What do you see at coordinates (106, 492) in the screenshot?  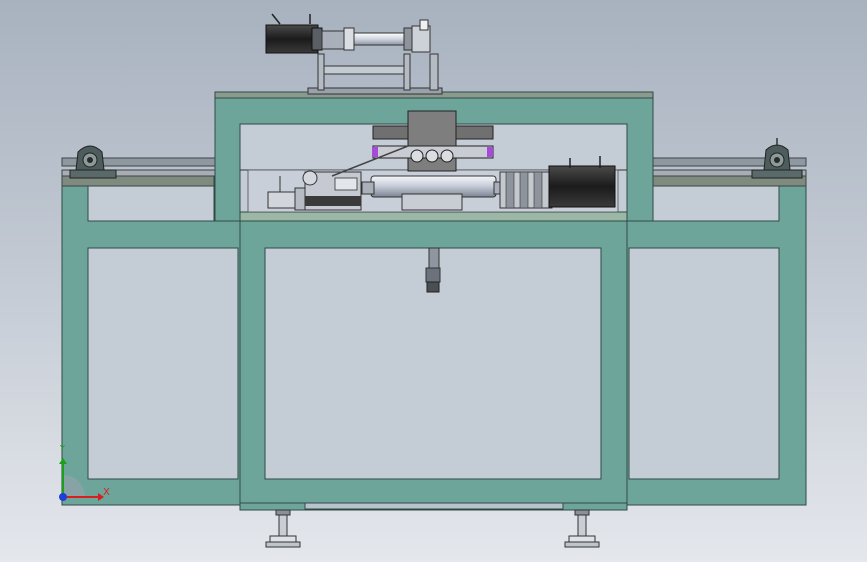 I see `x-axis-label: X` at bounding box center [106, 492].